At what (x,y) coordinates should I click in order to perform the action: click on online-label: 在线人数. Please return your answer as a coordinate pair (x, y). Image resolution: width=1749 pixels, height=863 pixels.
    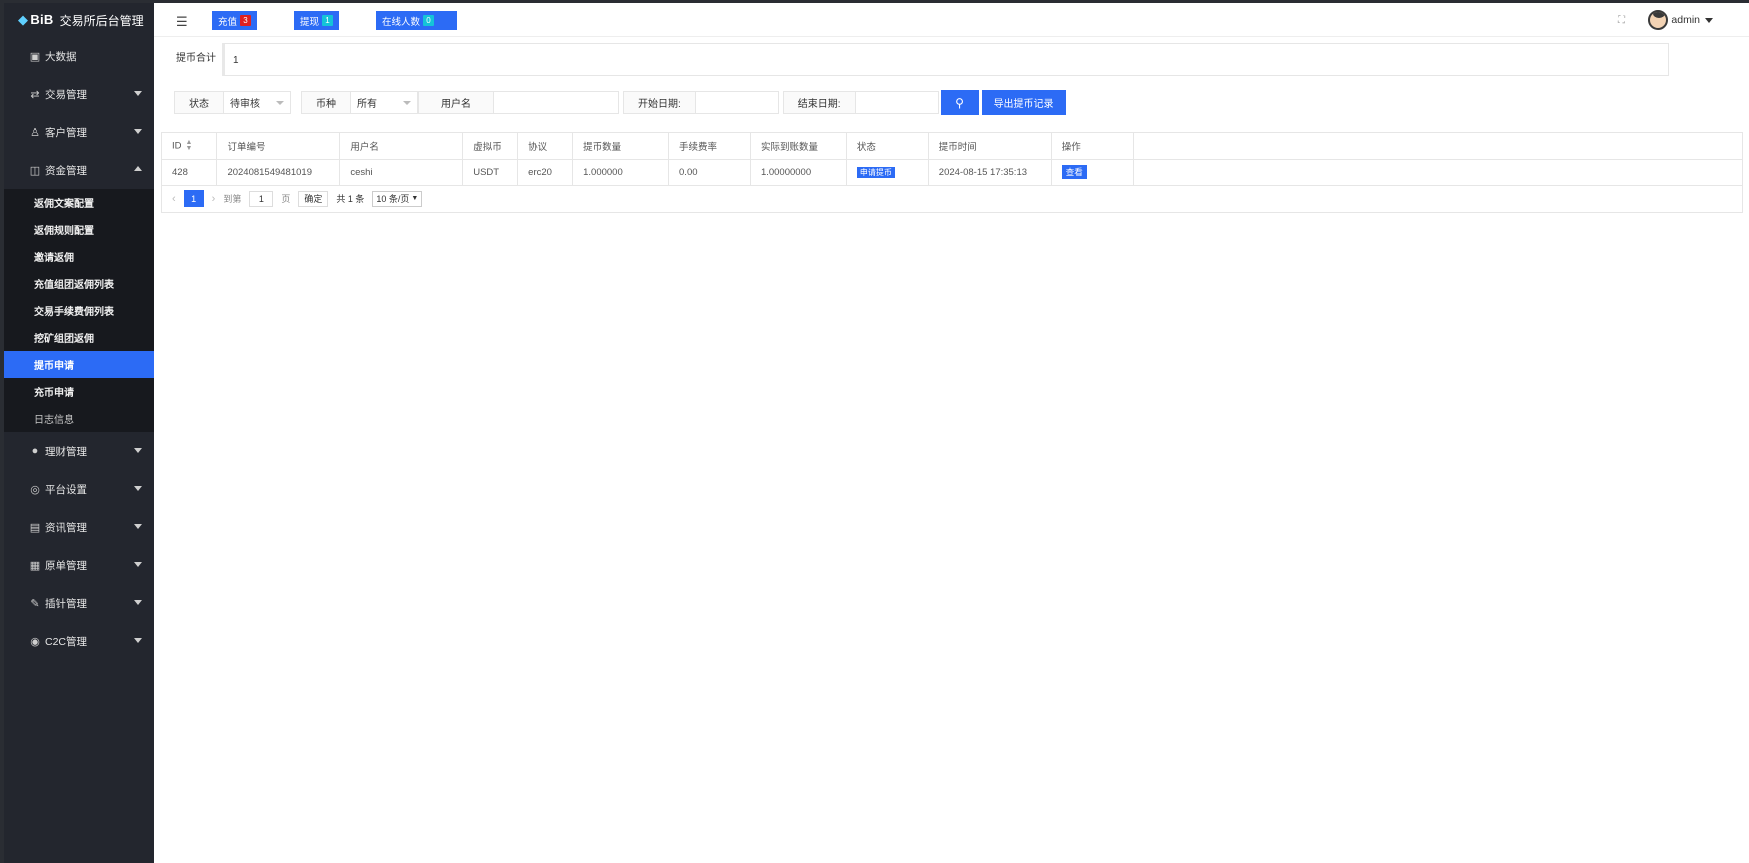
    Looking at the image, I should click on (401, 22).